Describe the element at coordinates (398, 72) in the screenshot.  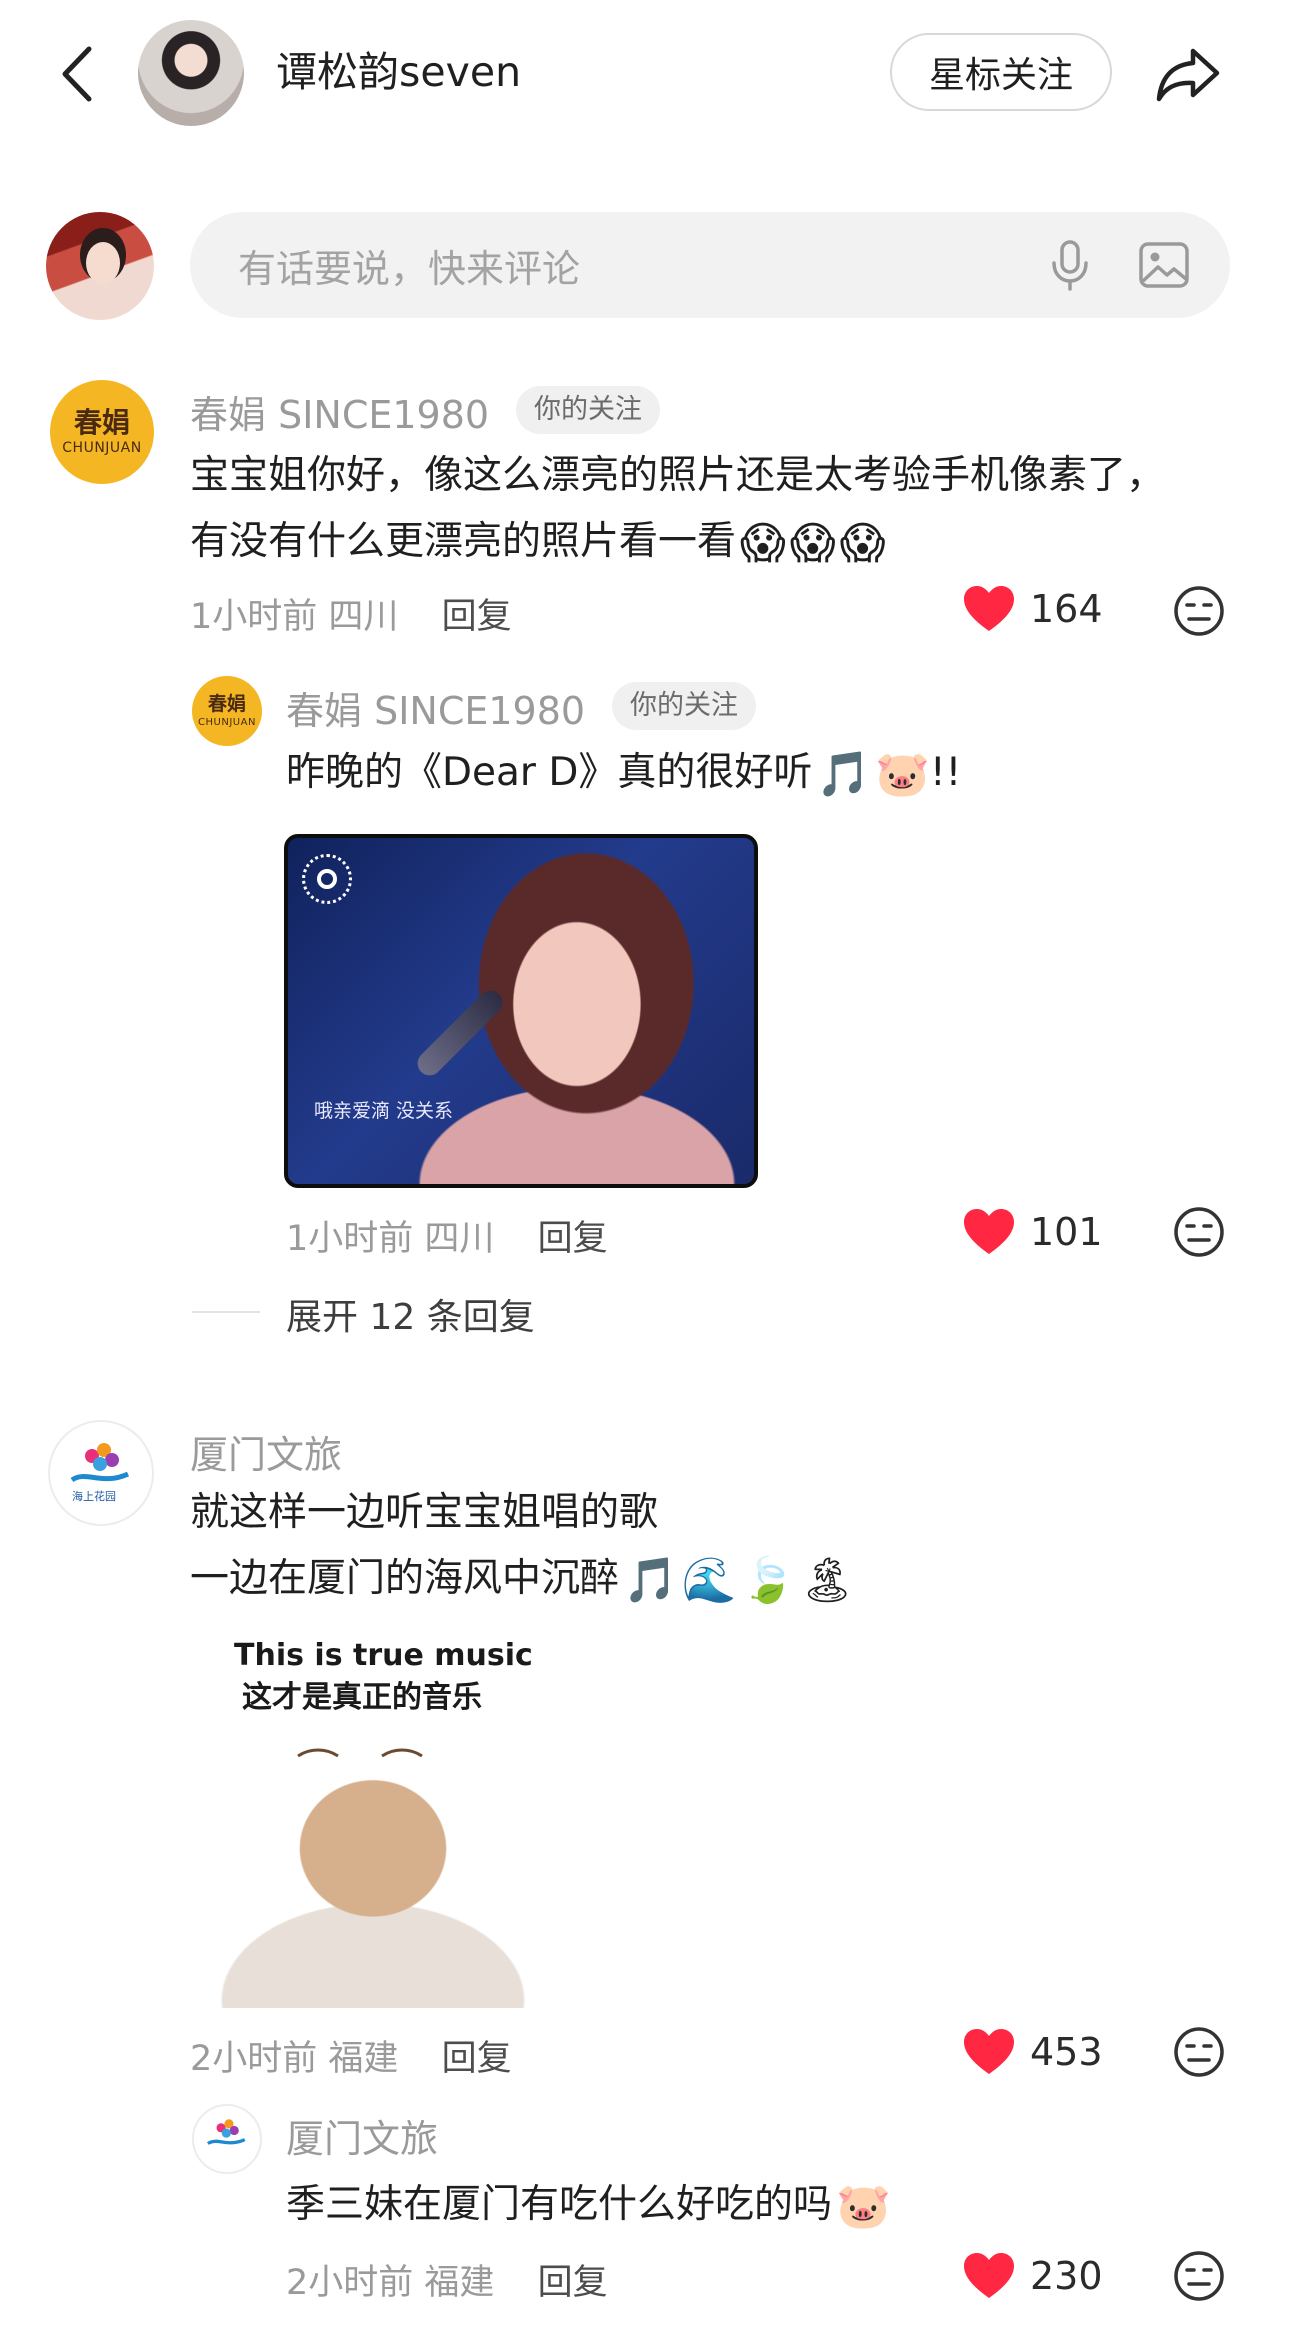
I see `author-name: 谭松韵seven` at that location.